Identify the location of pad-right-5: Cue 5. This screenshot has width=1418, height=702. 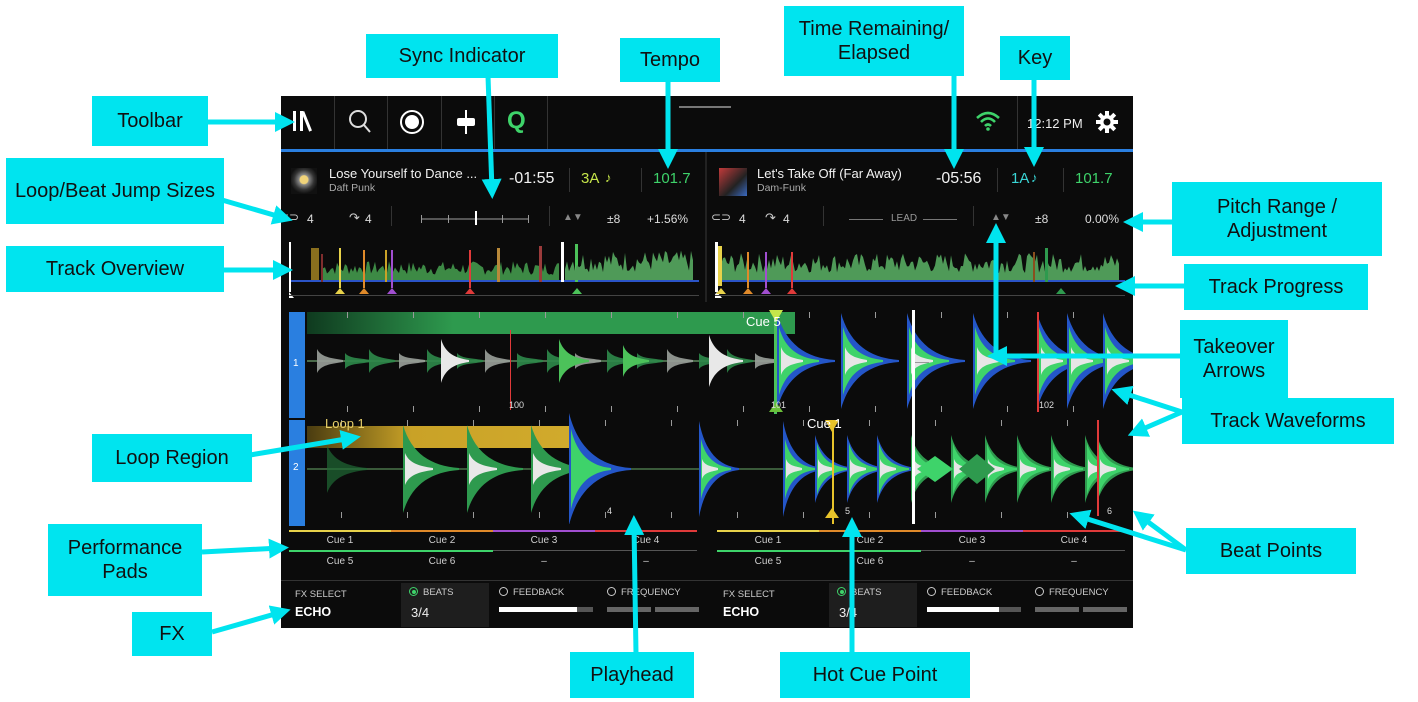
(768, 561).